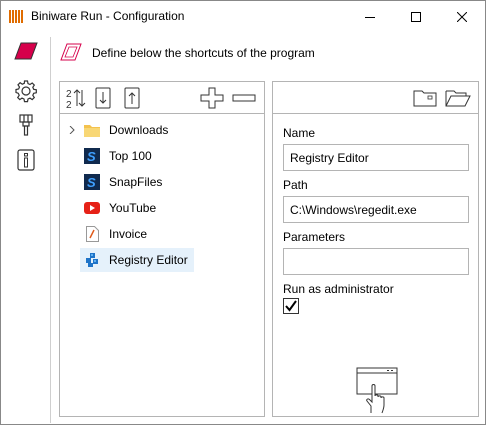  I want to click on add-icon, so click(212, 98).